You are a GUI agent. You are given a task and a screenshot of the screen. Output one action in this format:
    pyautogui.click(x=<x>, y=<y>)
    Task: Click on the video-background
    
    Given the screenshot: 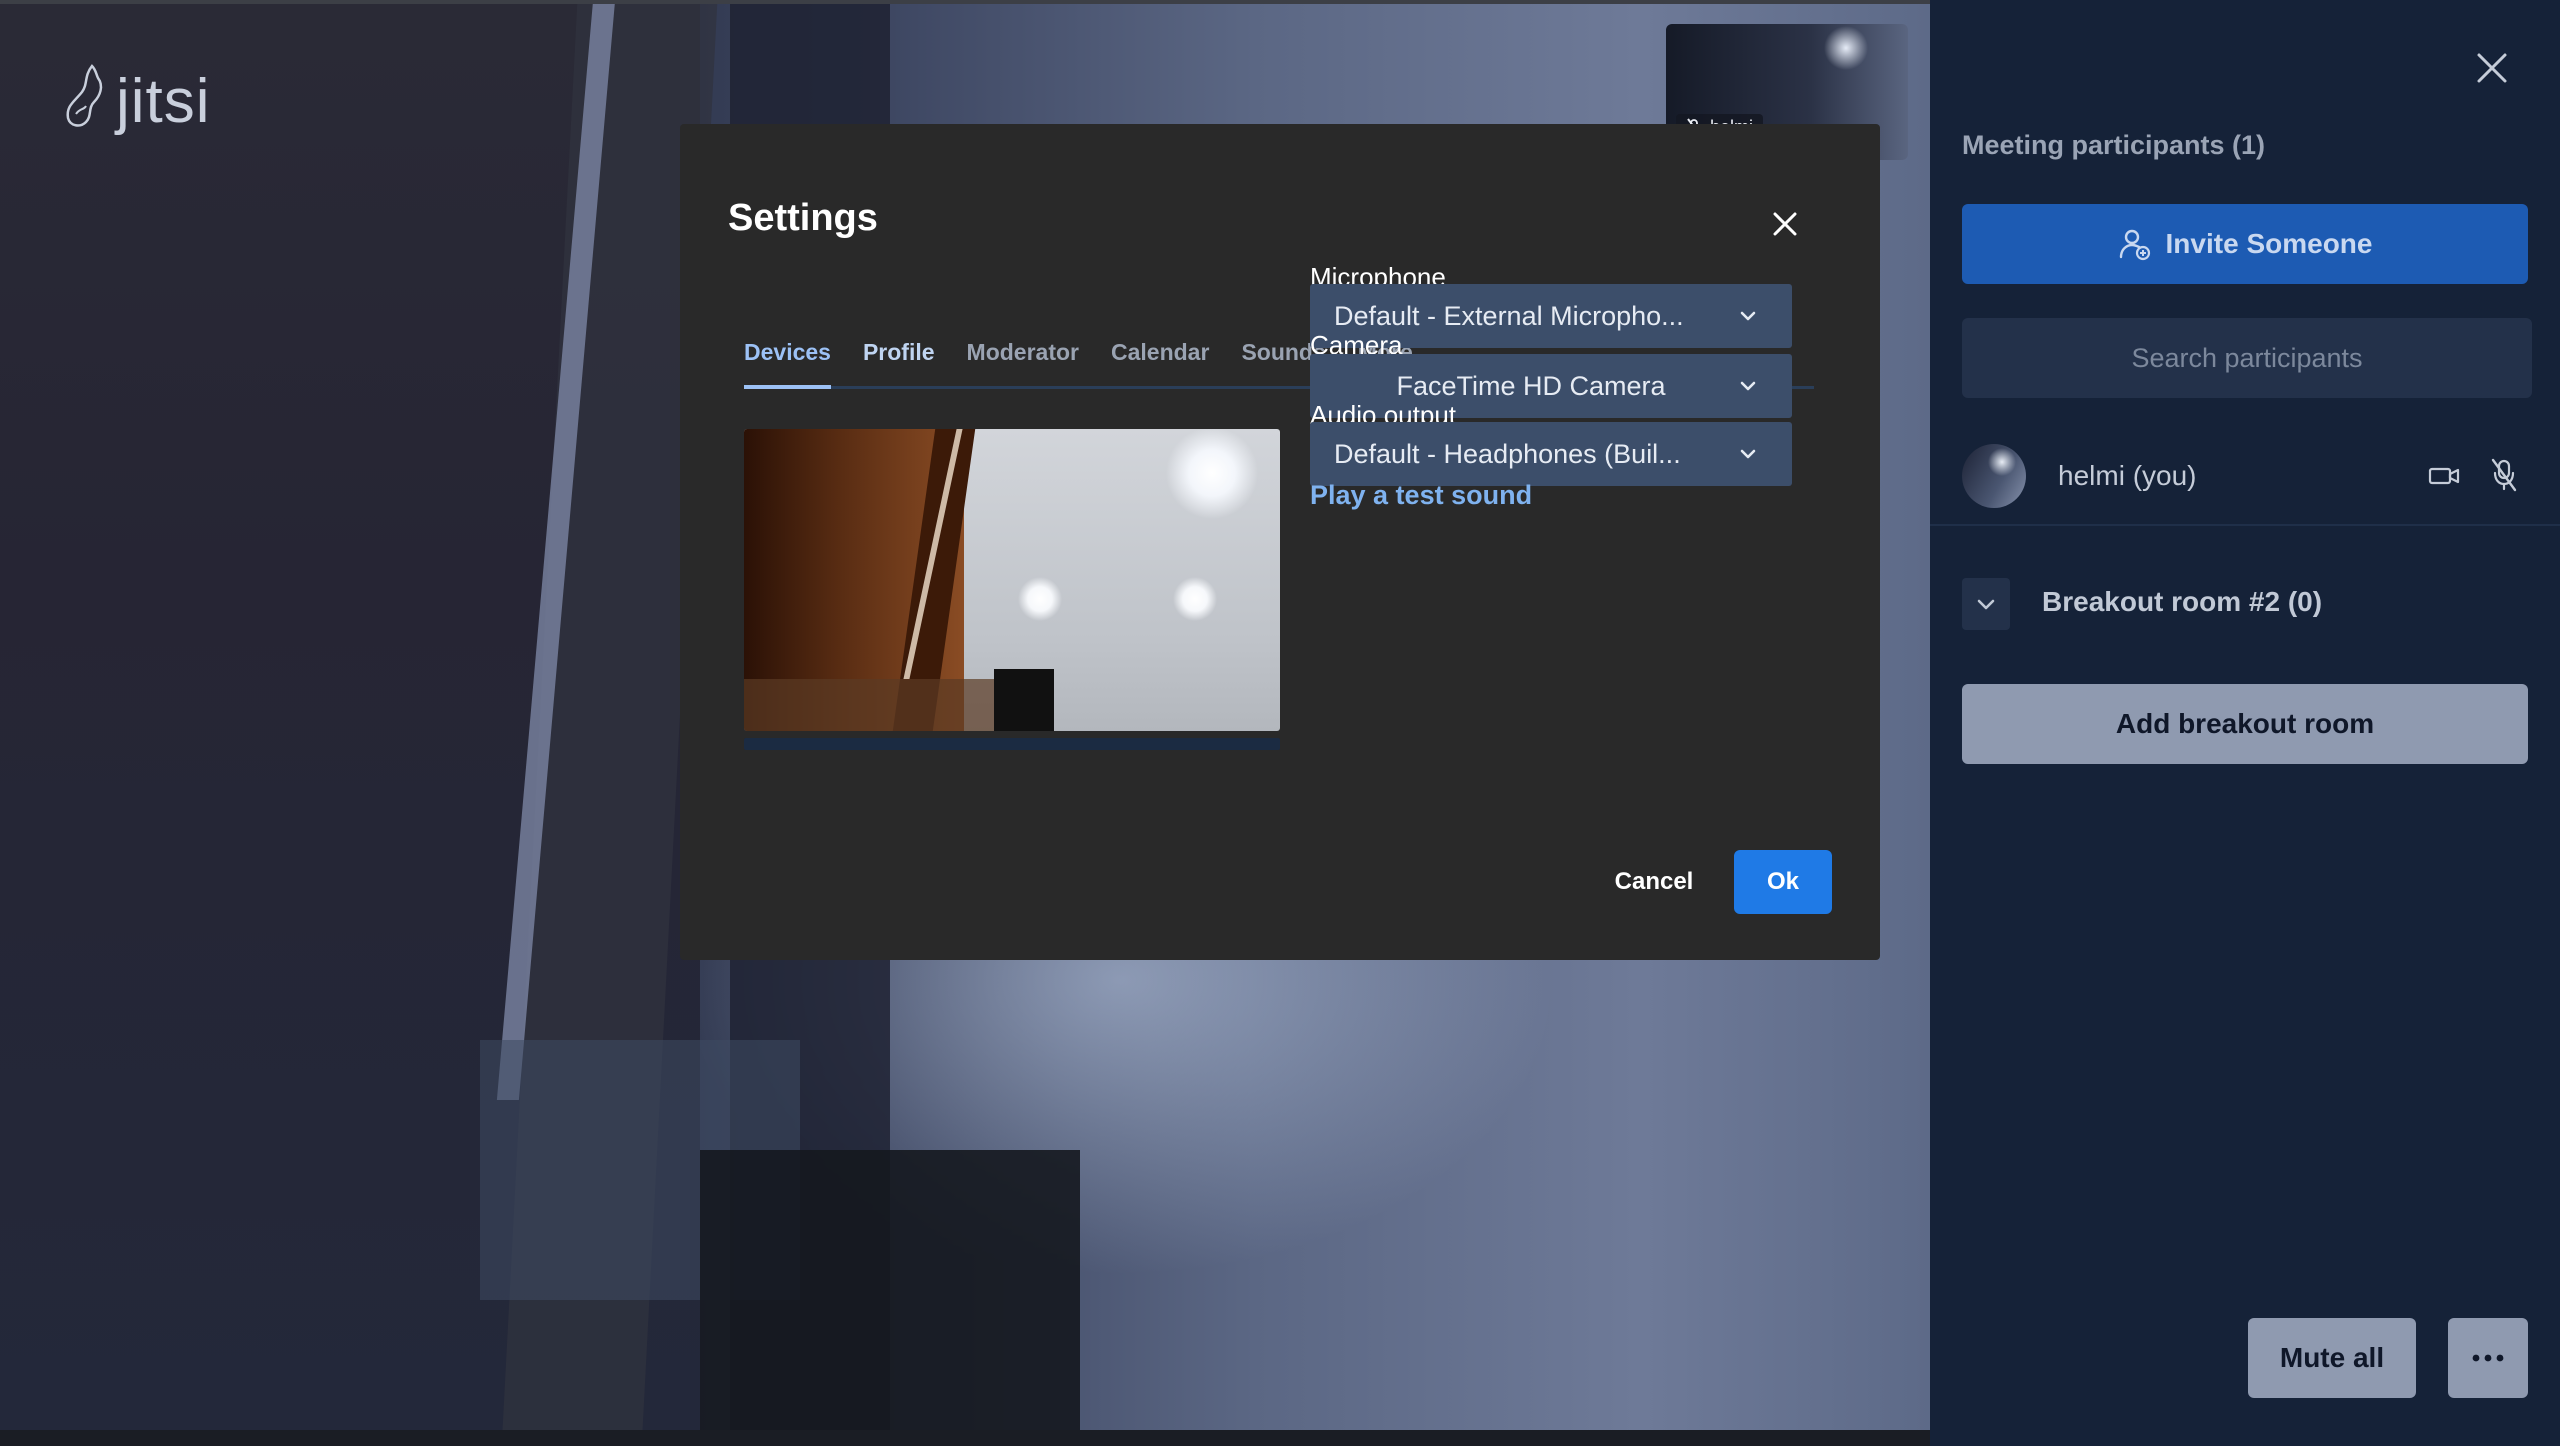 What is the action you would take?
    pyautogui.click(x=890, y=1290)
    